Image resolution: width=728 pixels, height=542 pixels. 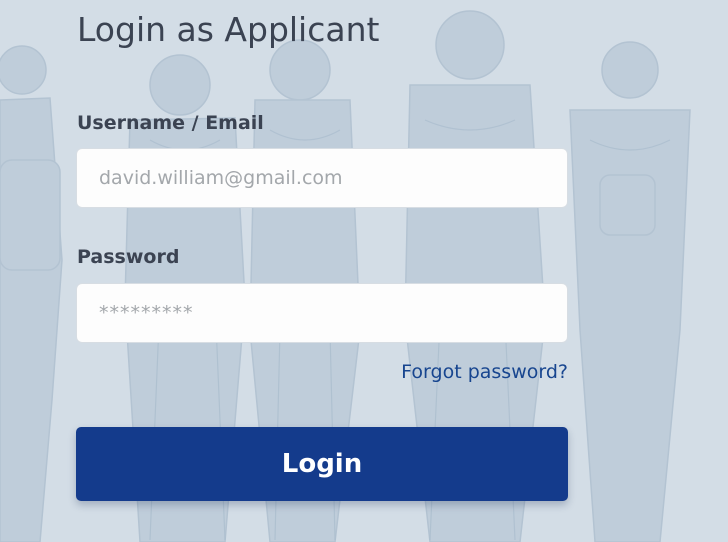 What do you see at coordinates (170, 123) in the screenshot?
I see `username-label: Username / Email` at bounding box center [170, 123].